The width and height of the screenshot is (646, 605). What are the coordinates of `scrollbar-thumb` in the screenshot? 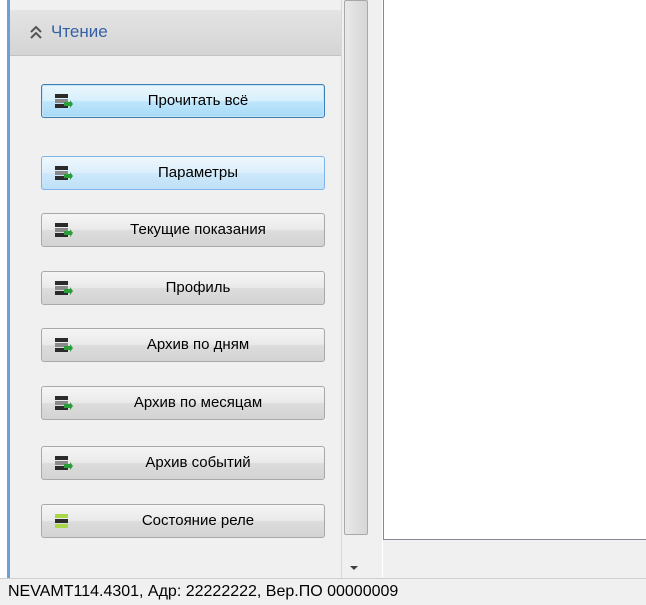 It's located at (356, 267).